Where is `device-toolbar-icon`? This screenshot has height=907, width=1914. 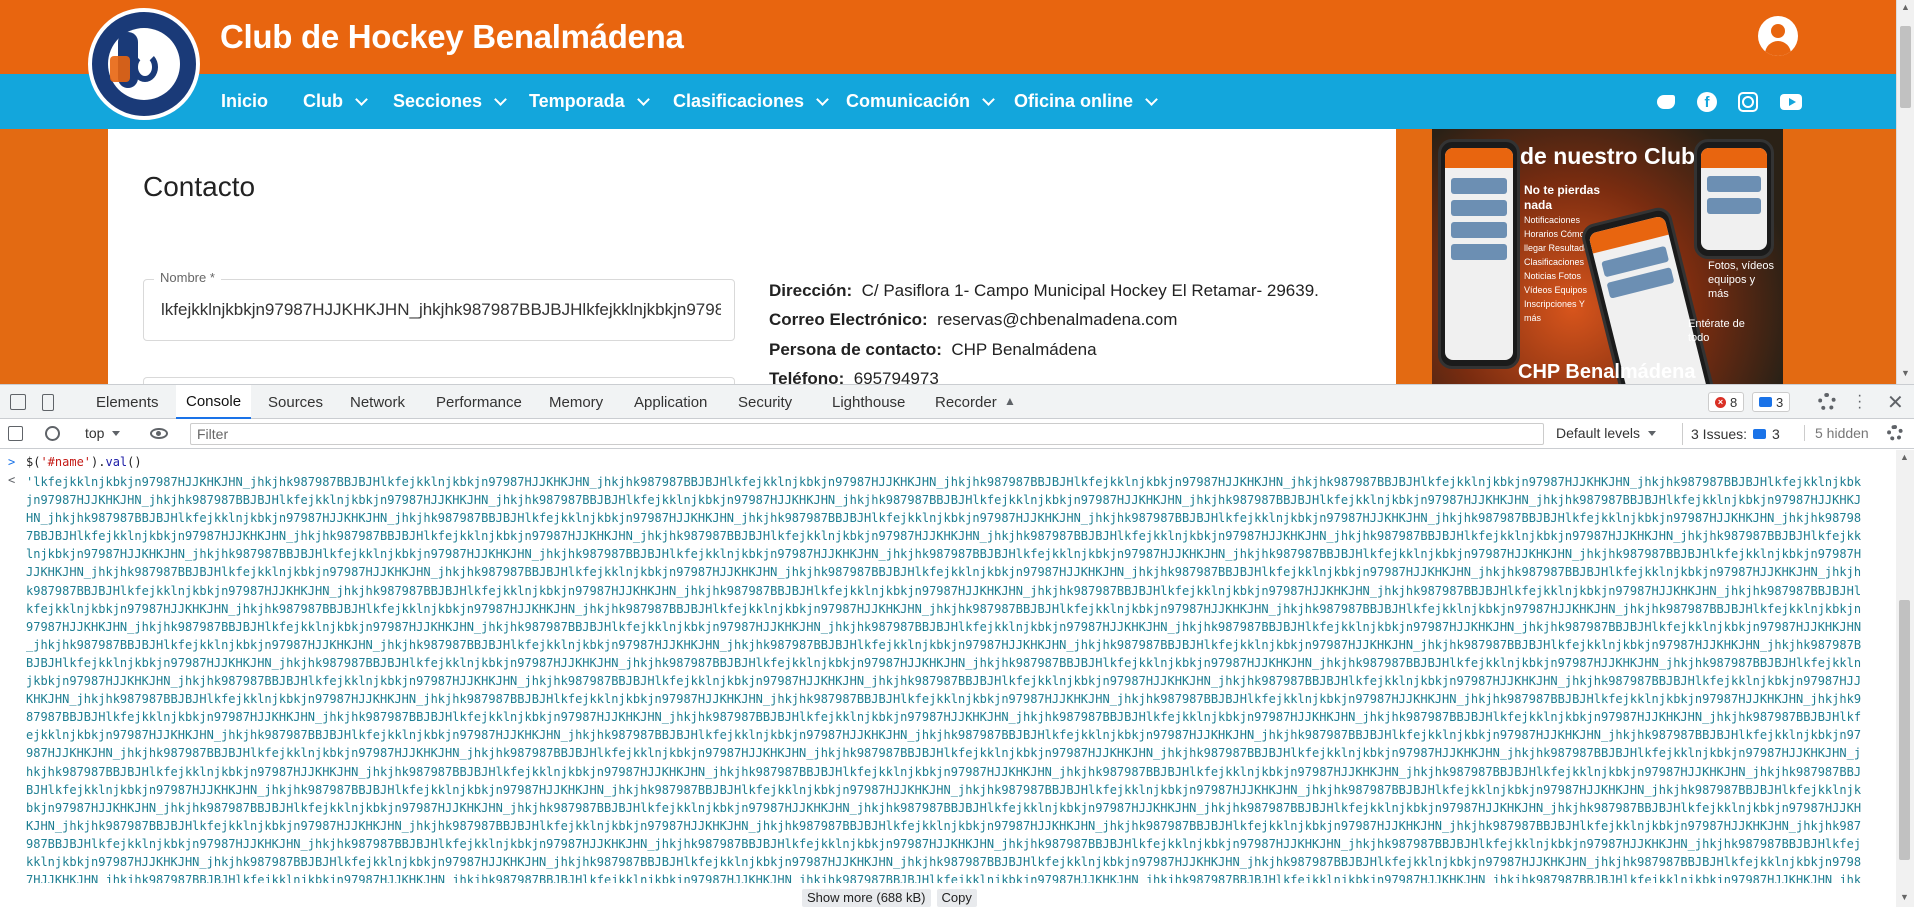 device-toolbar-icon is located at coordinates (48, 402).